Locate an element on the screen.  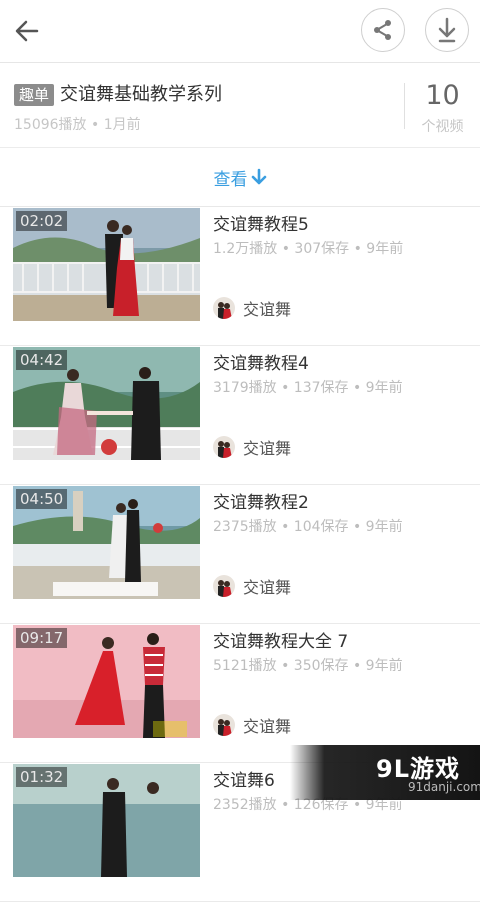
download-icon is located at coordinates (447, 30).